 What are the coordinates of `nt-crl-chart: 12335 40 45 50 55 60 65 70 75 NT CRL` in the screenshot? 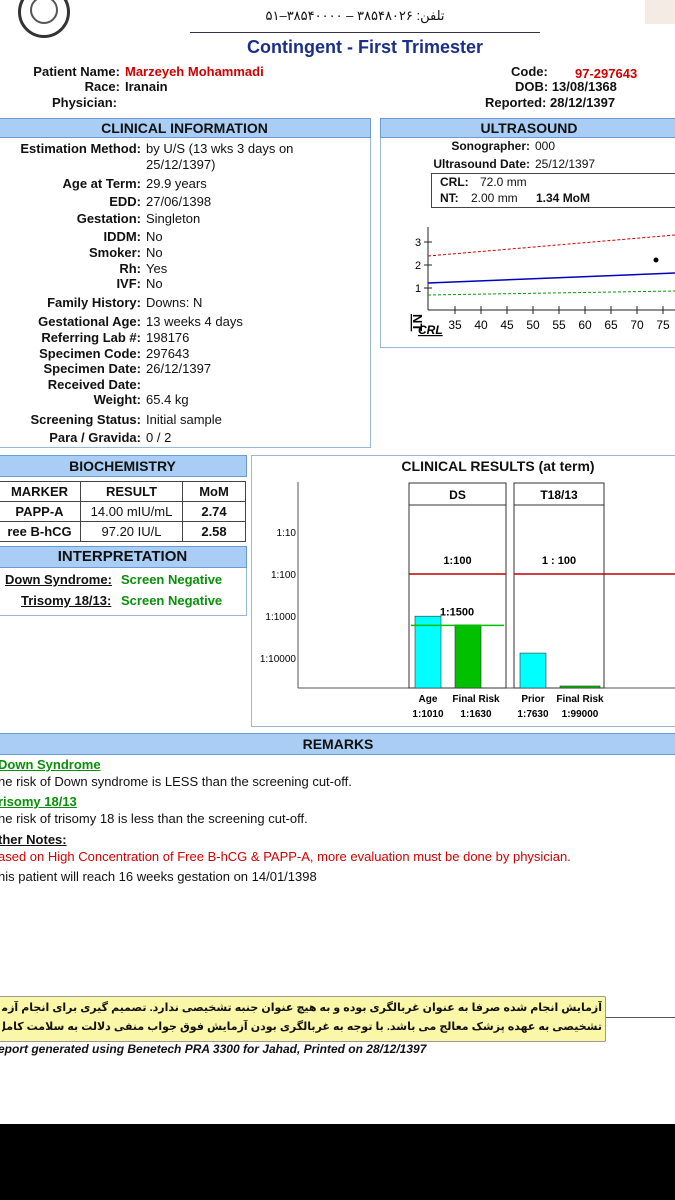 It's located at (542, 282).